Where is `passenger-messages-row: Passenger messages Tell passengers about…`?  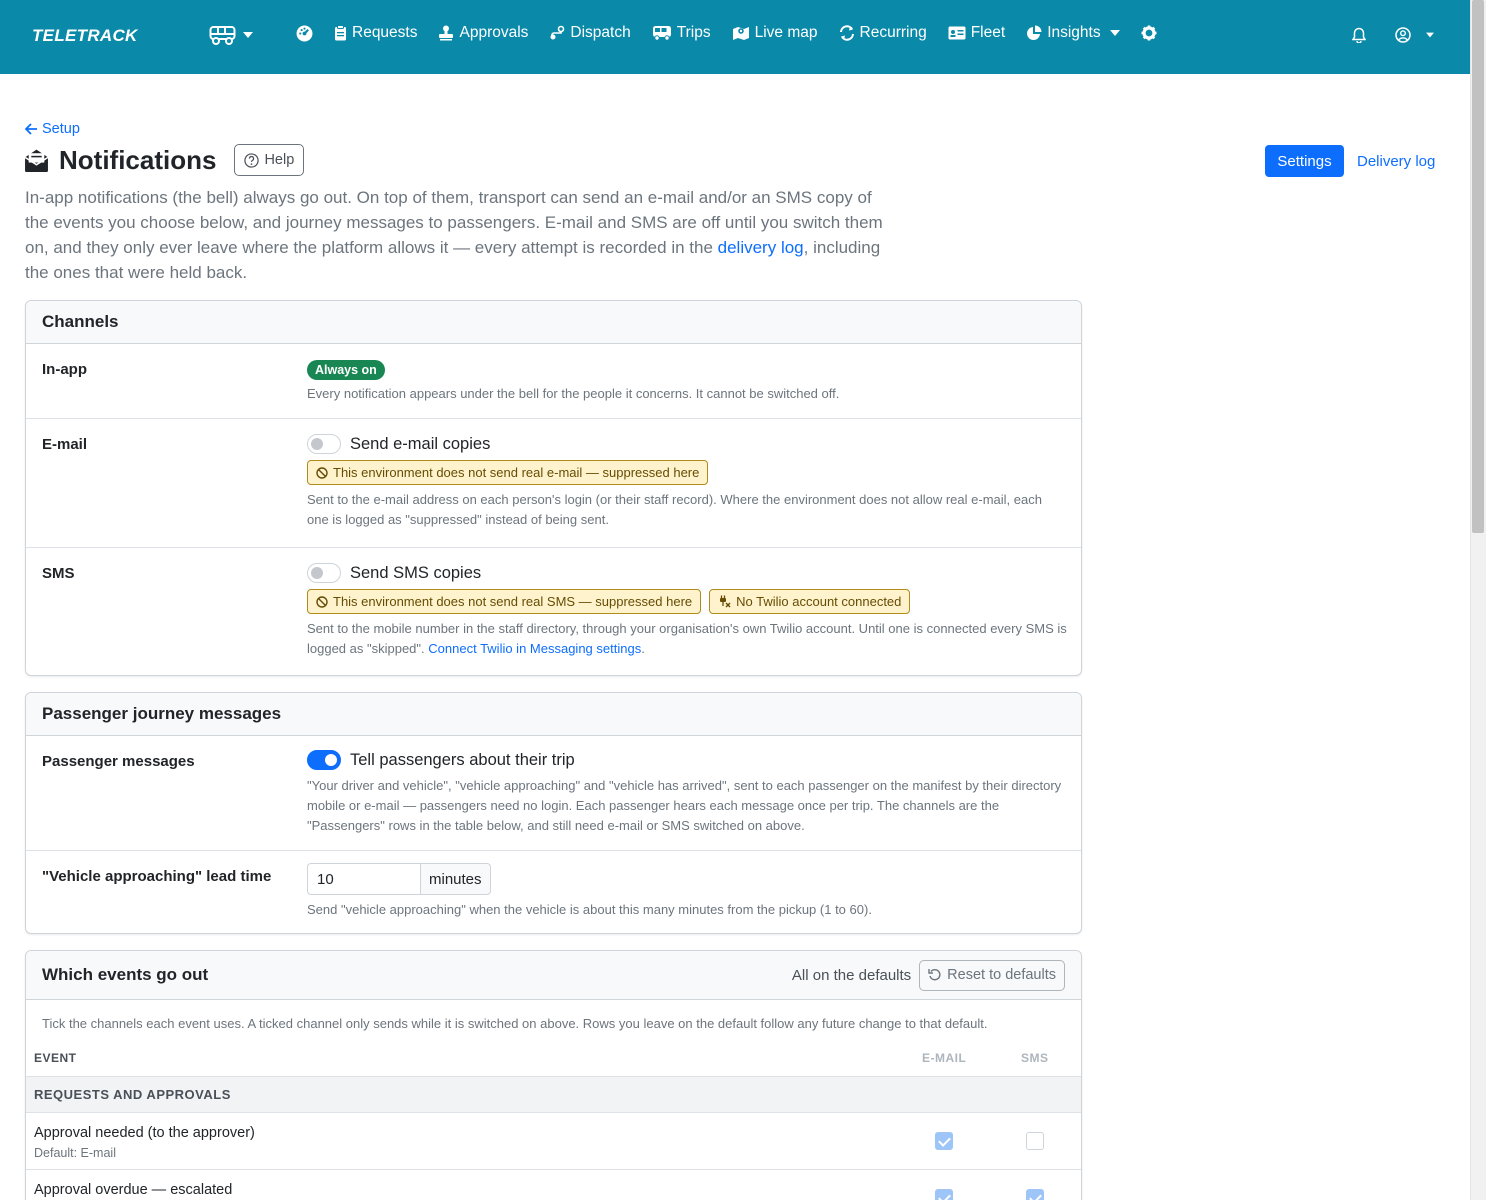
passenger-messages-row: Passenger messages Tell passengers about… is located at coordinates (553, 793).